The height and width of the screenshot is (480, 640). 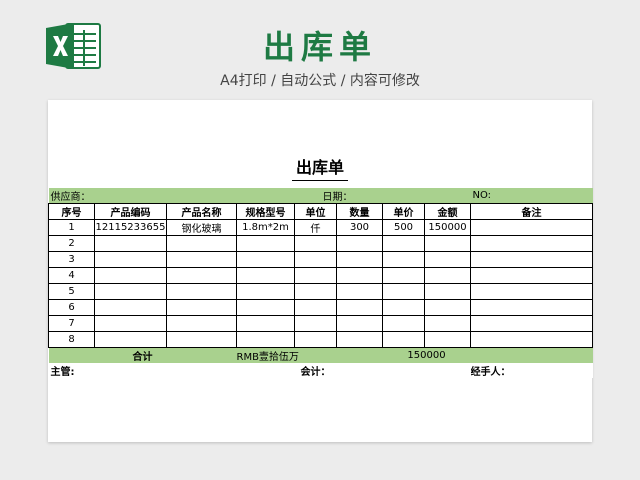 What do you see at coordinates (265, 227) in the screenshot?
I see `cell-spec: 1.8m*2m` at bounding box center [265, 227].